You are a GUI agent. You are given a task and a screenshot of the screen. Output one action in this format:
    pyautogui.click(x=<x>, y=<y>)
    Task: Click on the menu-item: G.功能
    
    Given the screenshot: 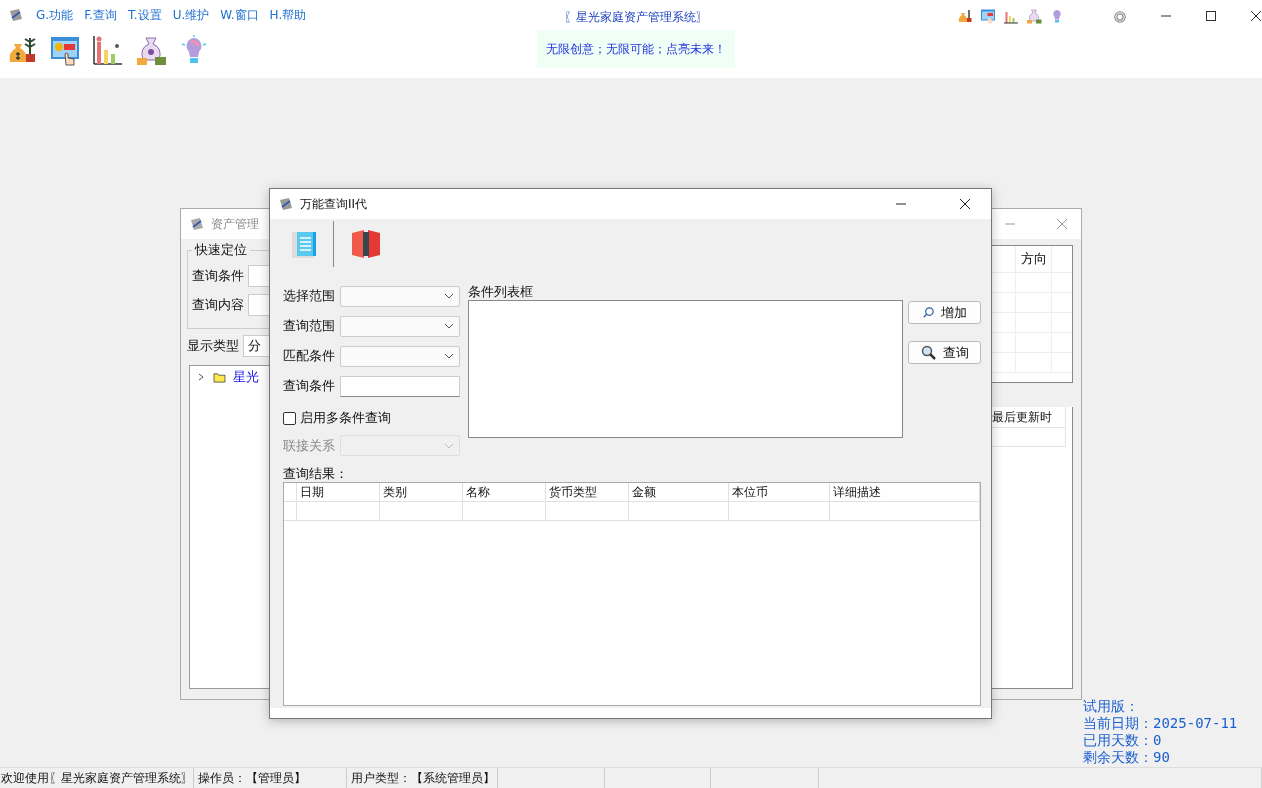 What is the action you would take?
    pyautogui.click(x=55, y=15)
    